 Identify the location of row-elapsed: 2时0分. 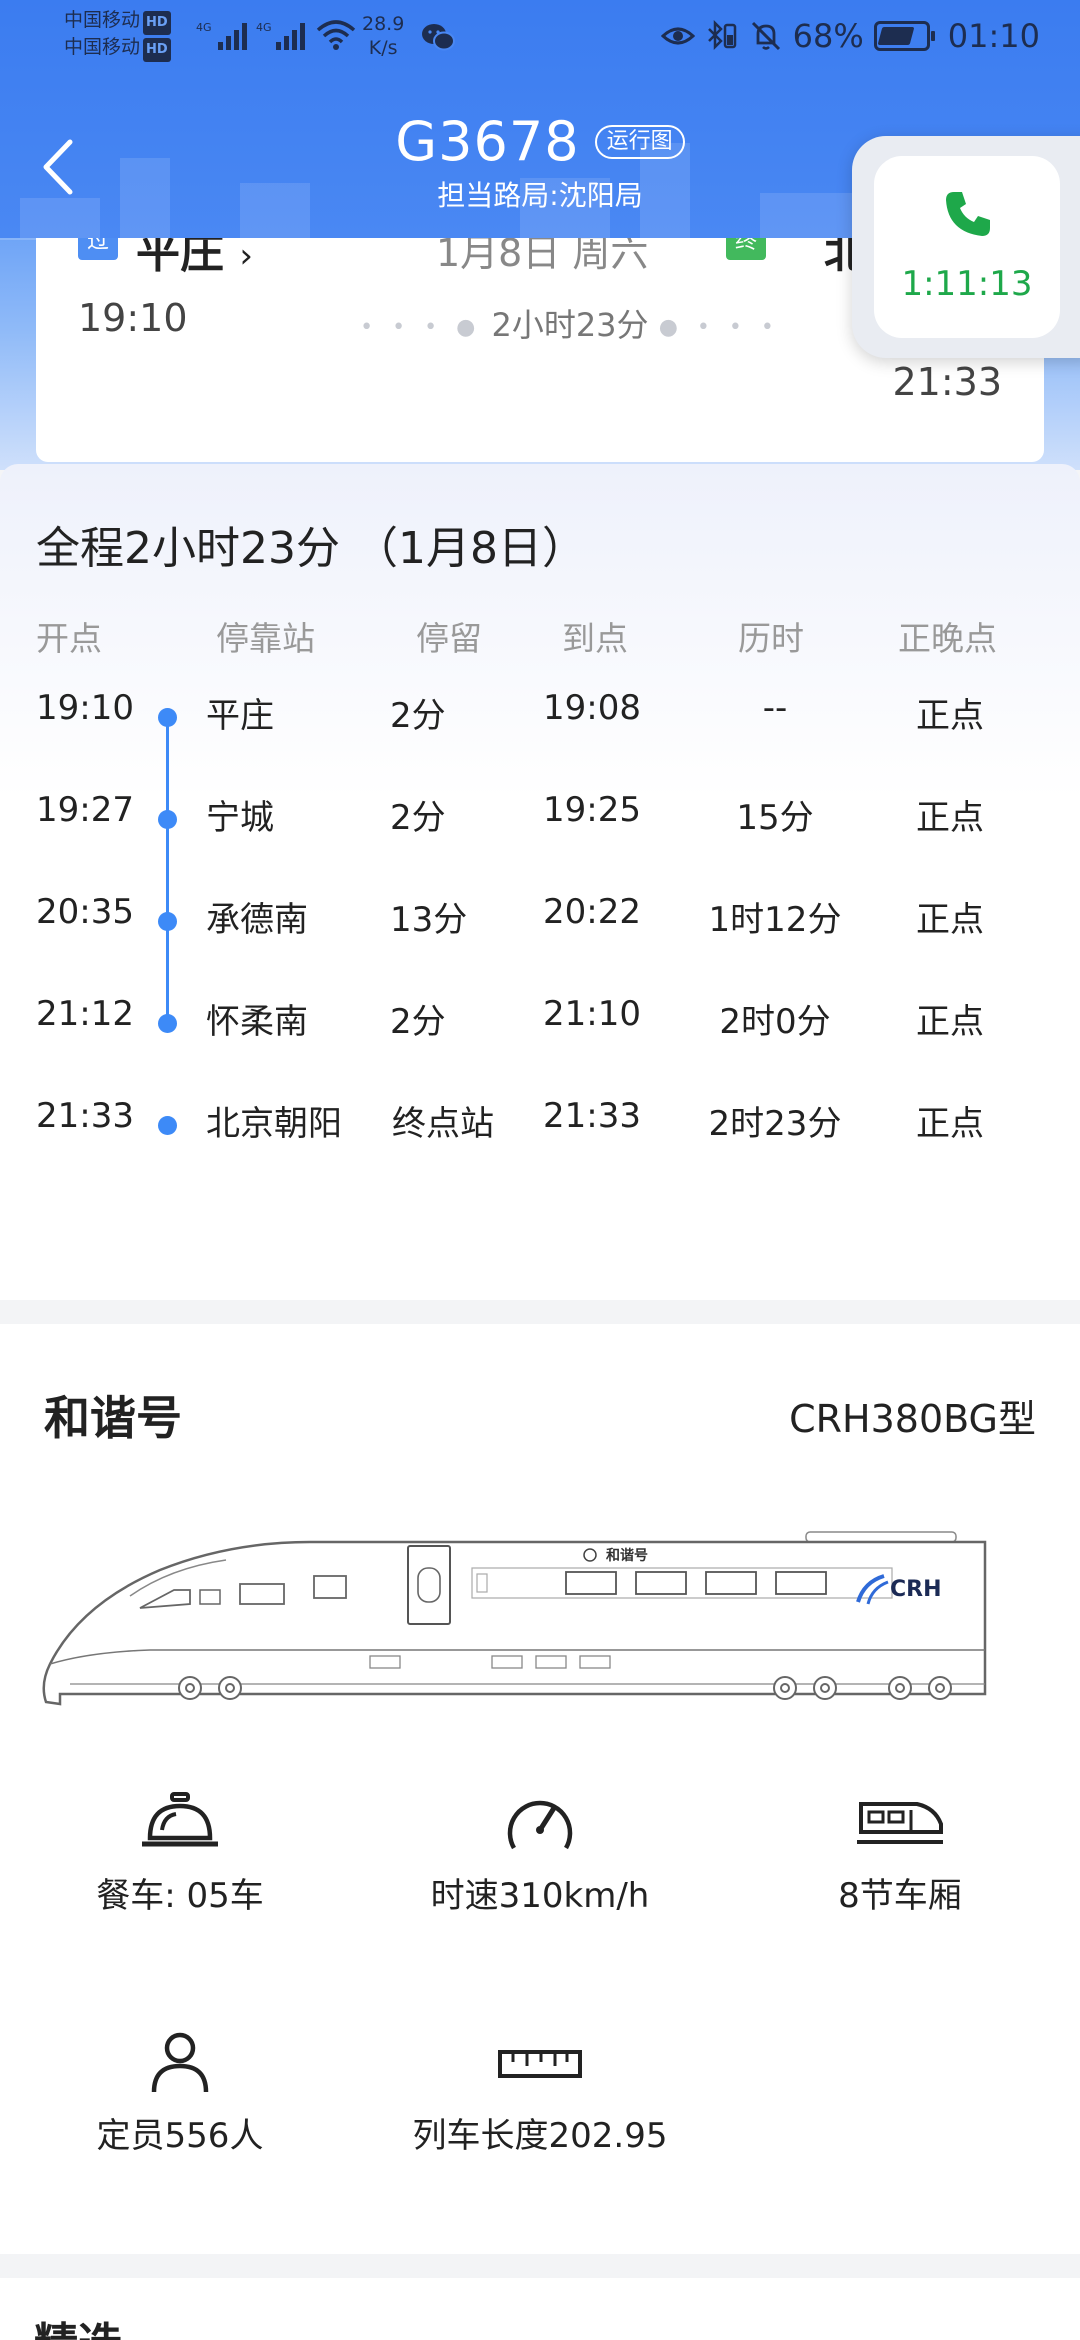
(775, 1022).